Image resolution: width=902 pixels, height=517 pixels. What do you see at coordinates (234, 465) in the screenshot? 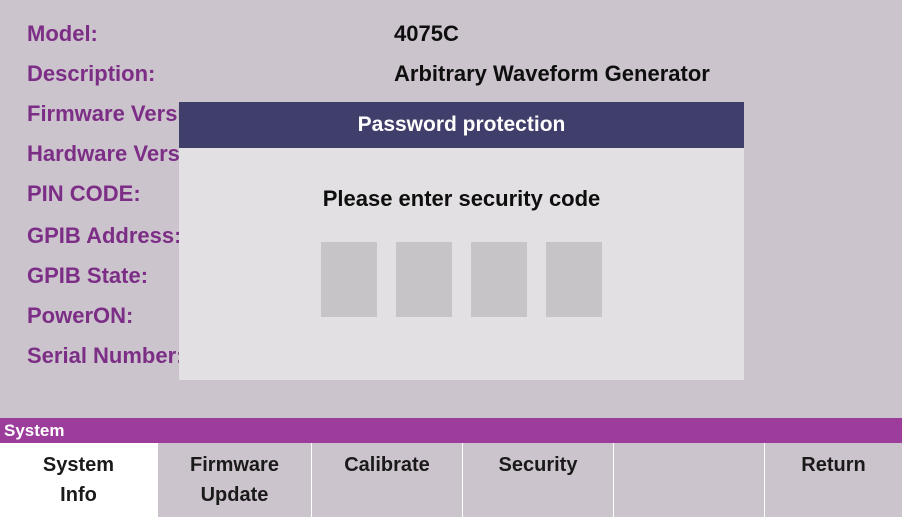
I see `softkey-firmware-update-line1: Firmware` at bounding box center [234, 465].